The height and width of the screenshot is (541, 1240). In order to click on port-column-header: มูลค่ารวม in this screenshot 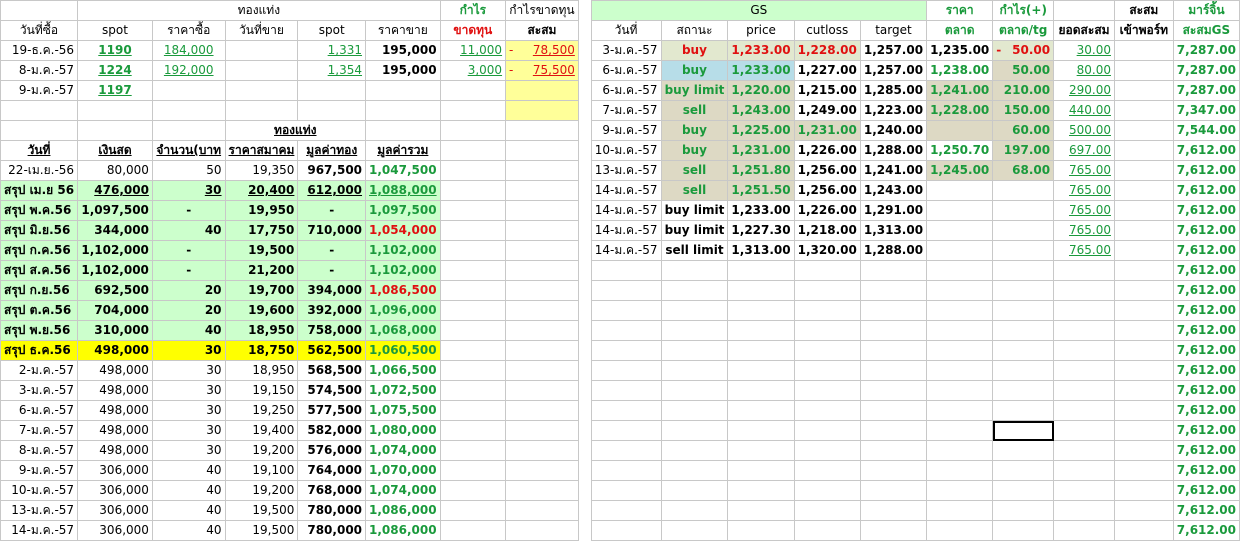, I will do `click(403, 150)`.